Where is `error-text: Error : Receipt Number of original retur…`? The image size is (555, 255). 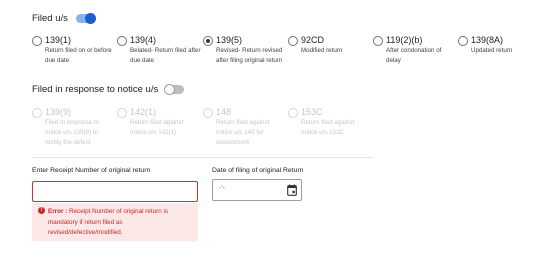 error-text: Error : Receipt Number of original retur… is located at coordinates (121, 223).